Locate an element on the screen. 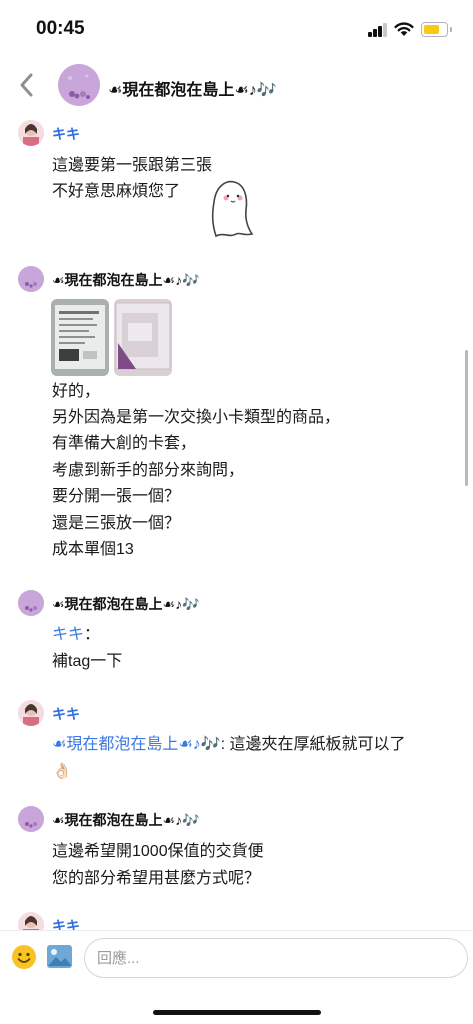 This screenshot has height=1024, width=473. chevron-left-icon is located at coordinates (27, 85).